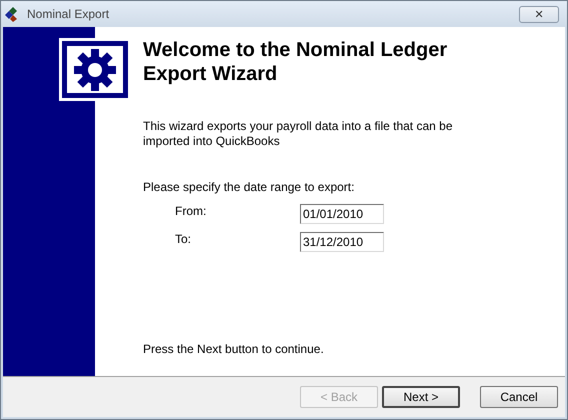 The height and width of the screenshot is (420, 568). What do you see at coordinates (295, 62) in the screenshot?
I see `wizard-heading: Welcome to the Nominal Ledger Export Wizard` at bounding box center [295, 62].